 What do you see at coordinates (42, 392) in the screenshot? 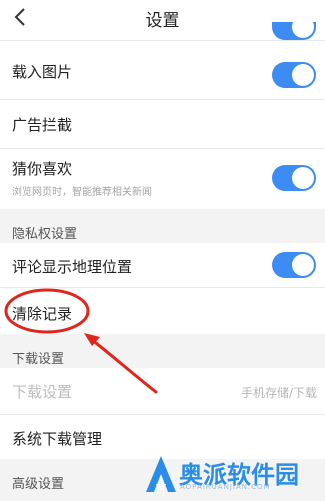
I see `download-settings-label: 下载设置` at bounding box center [42, 392].